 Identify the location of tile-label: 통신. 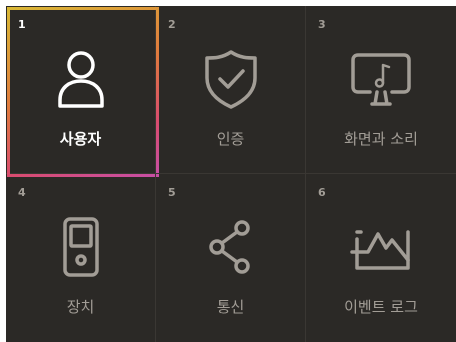
(230, 307).